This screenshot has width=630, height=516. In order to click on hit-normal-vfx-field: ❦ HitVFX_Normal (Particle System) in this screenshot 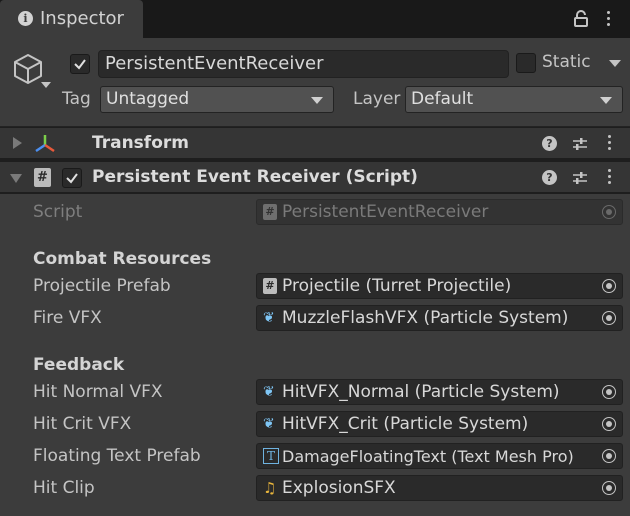, I will do `click(439, 392)`.